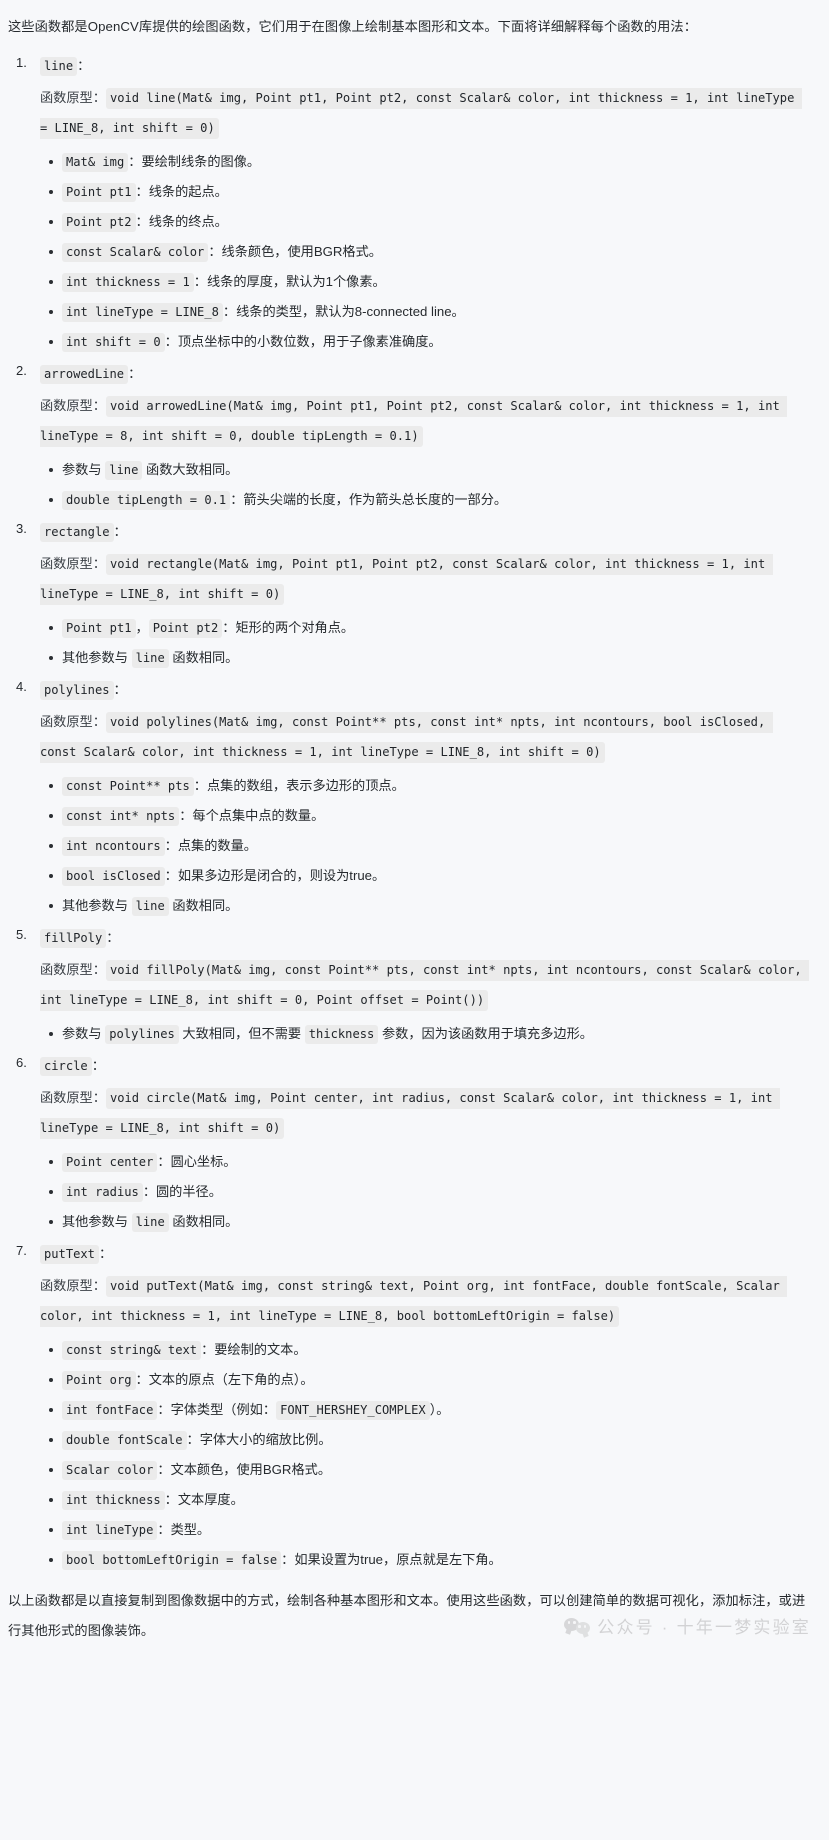 The width and height of the screenshot is (829, 1840). What do you see at coordinates (95, 162) in the screenshot?
I see `param-code: Mat& img` at bounding box center [95, 162].